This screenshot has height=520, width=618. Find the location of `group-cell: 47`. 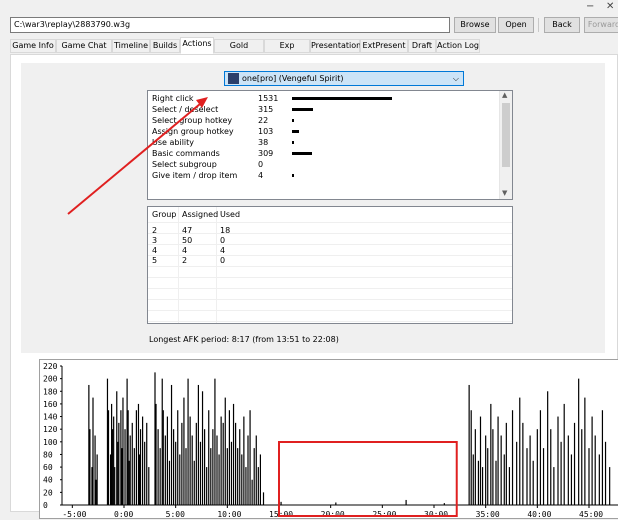

group-cell: 47 is located at coordinates (187, 230).